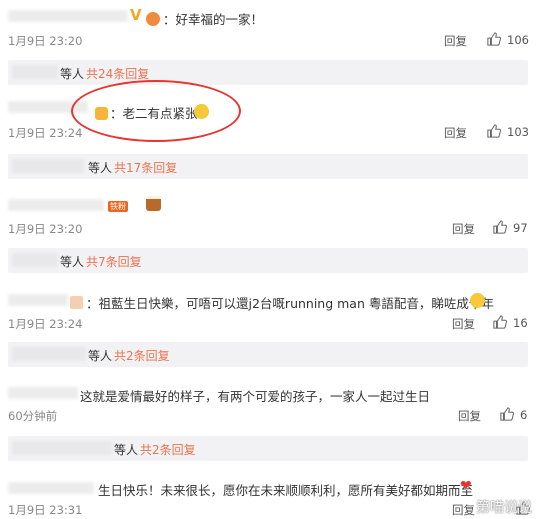 The height and width of the screenshot is (519, 538). What do you see at coordinates (520, 323) in the screenshot?
I see `like-count: 16` at bounding box center [520, 323].